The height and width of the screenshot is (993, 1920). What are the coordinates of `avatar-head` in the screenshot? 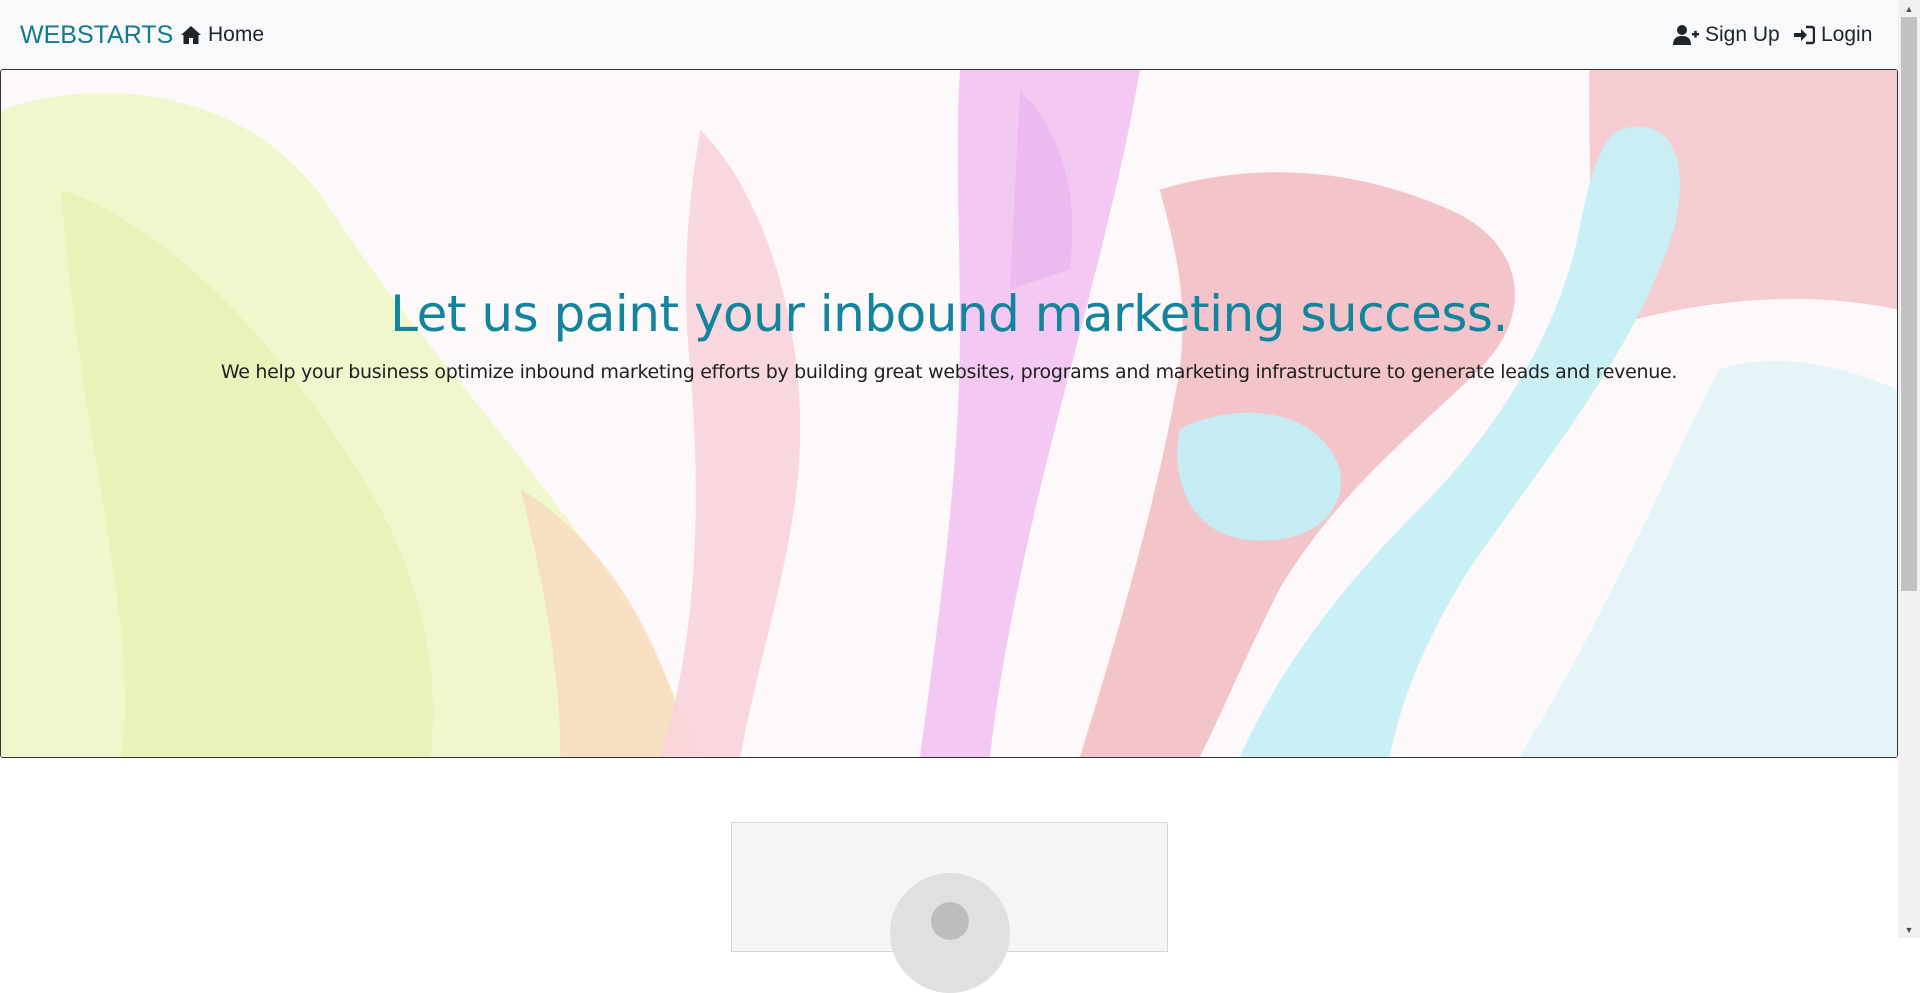 It's located at (950, 921).